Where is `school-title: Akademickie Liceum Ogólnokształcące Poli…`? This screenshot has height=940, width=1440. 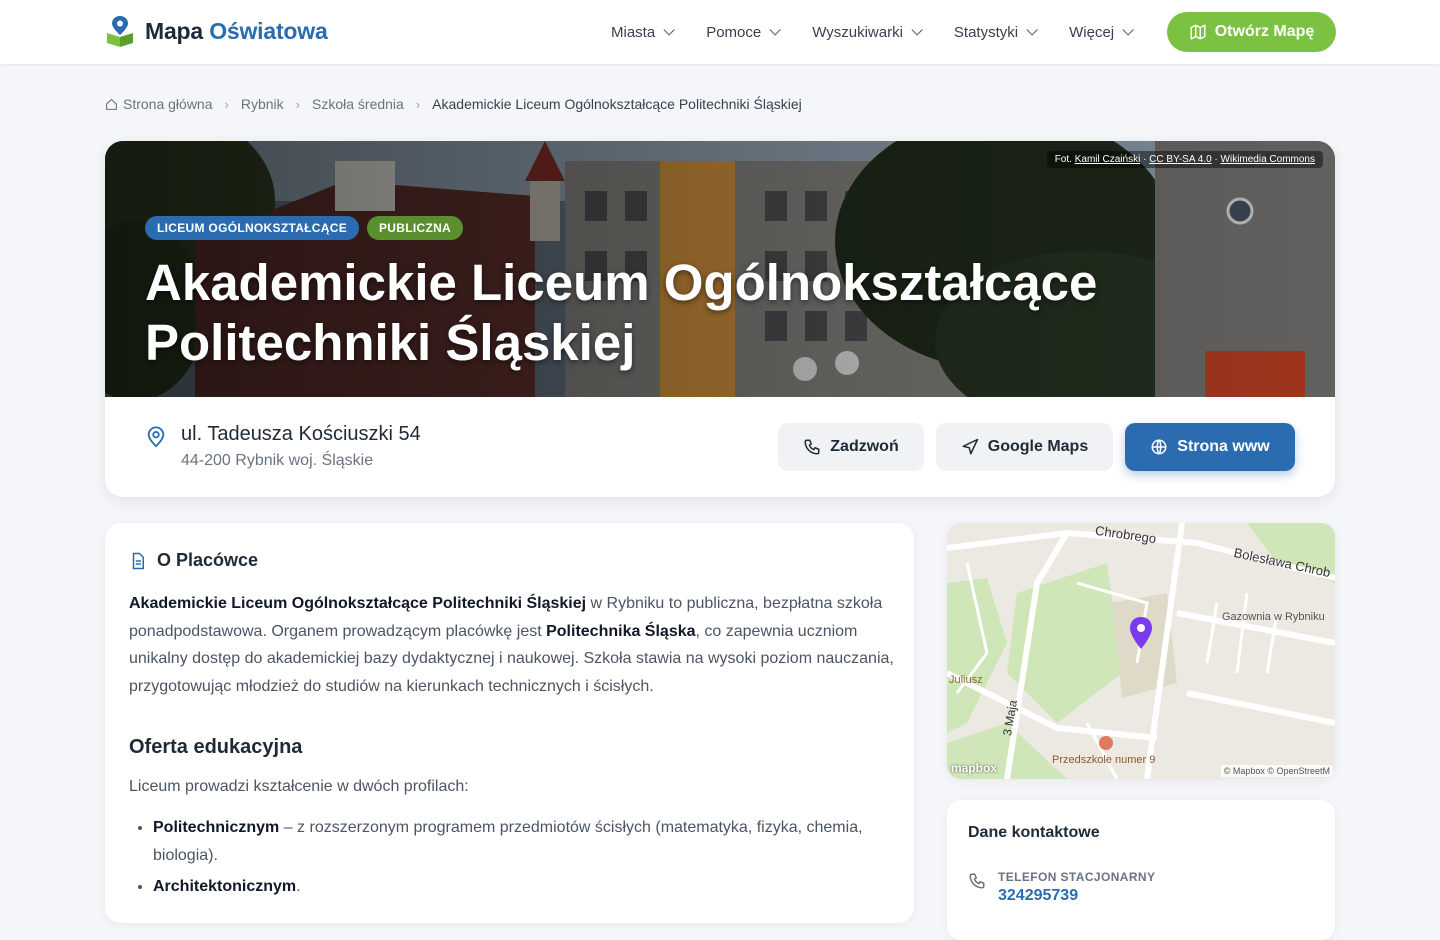 school-title: Akademickie Liceum Ogólnokształcące Poli… is located at coordinates (621, 312).